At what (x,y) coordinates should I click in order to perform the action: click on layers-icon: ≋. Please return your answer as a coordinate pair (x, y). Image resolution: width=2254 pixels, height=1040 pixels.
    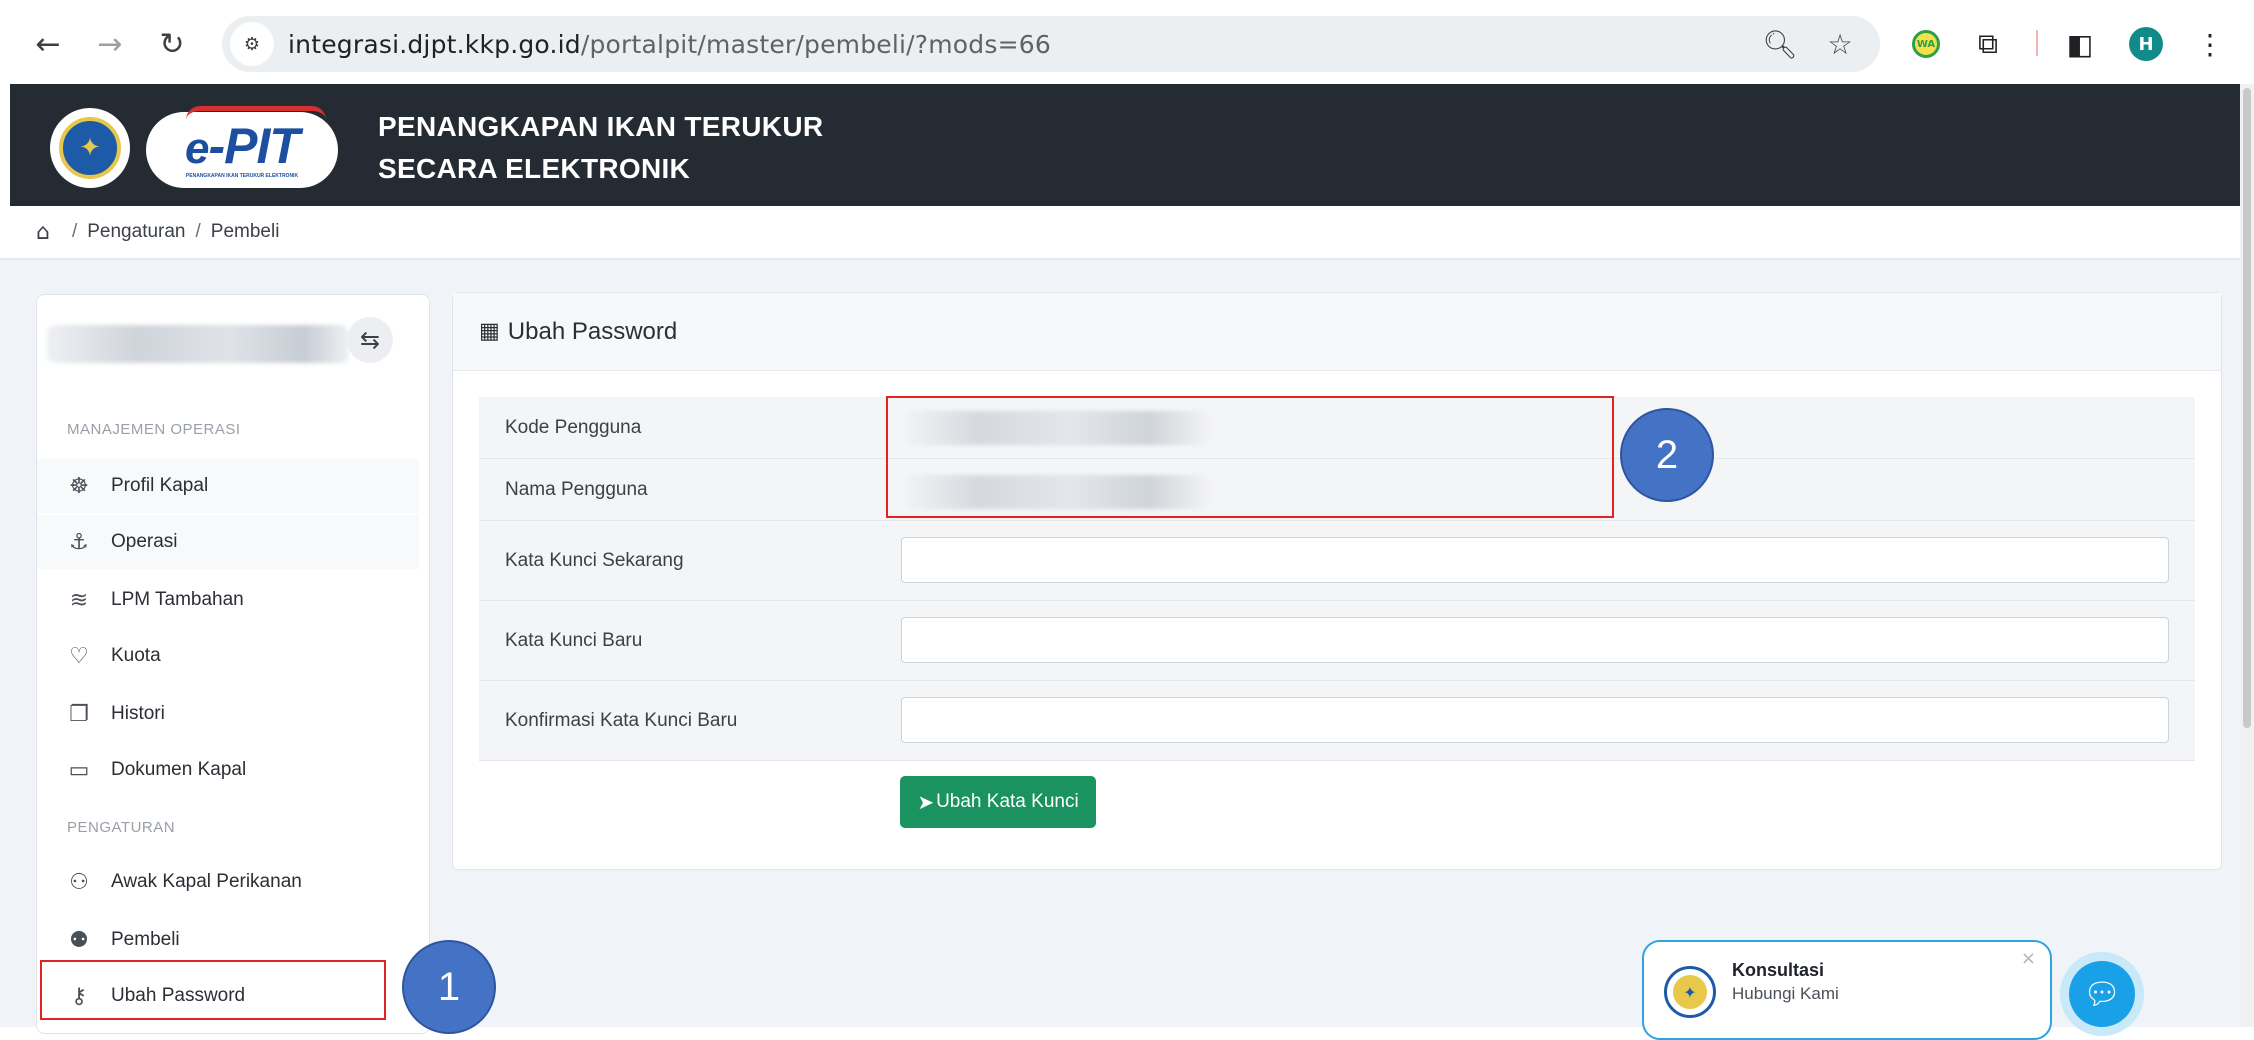
    Looking at the image, I should click on (79, 600).